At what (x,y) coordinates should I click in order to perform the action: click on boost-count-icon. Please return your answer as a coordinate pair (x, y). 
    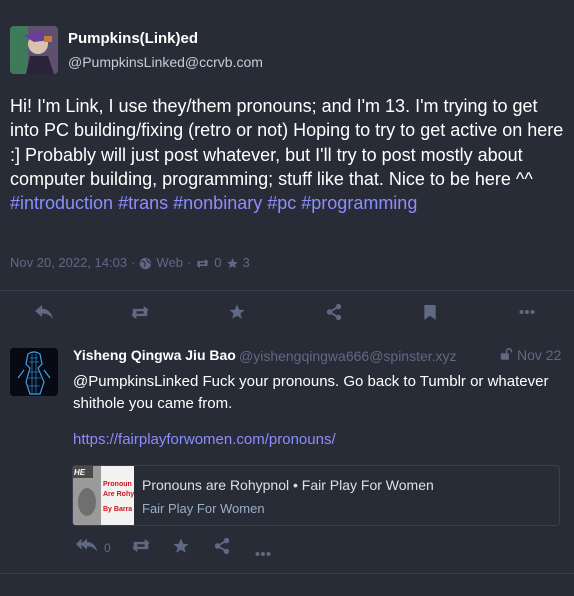
    Looking at the image, I should click on (202, 262).